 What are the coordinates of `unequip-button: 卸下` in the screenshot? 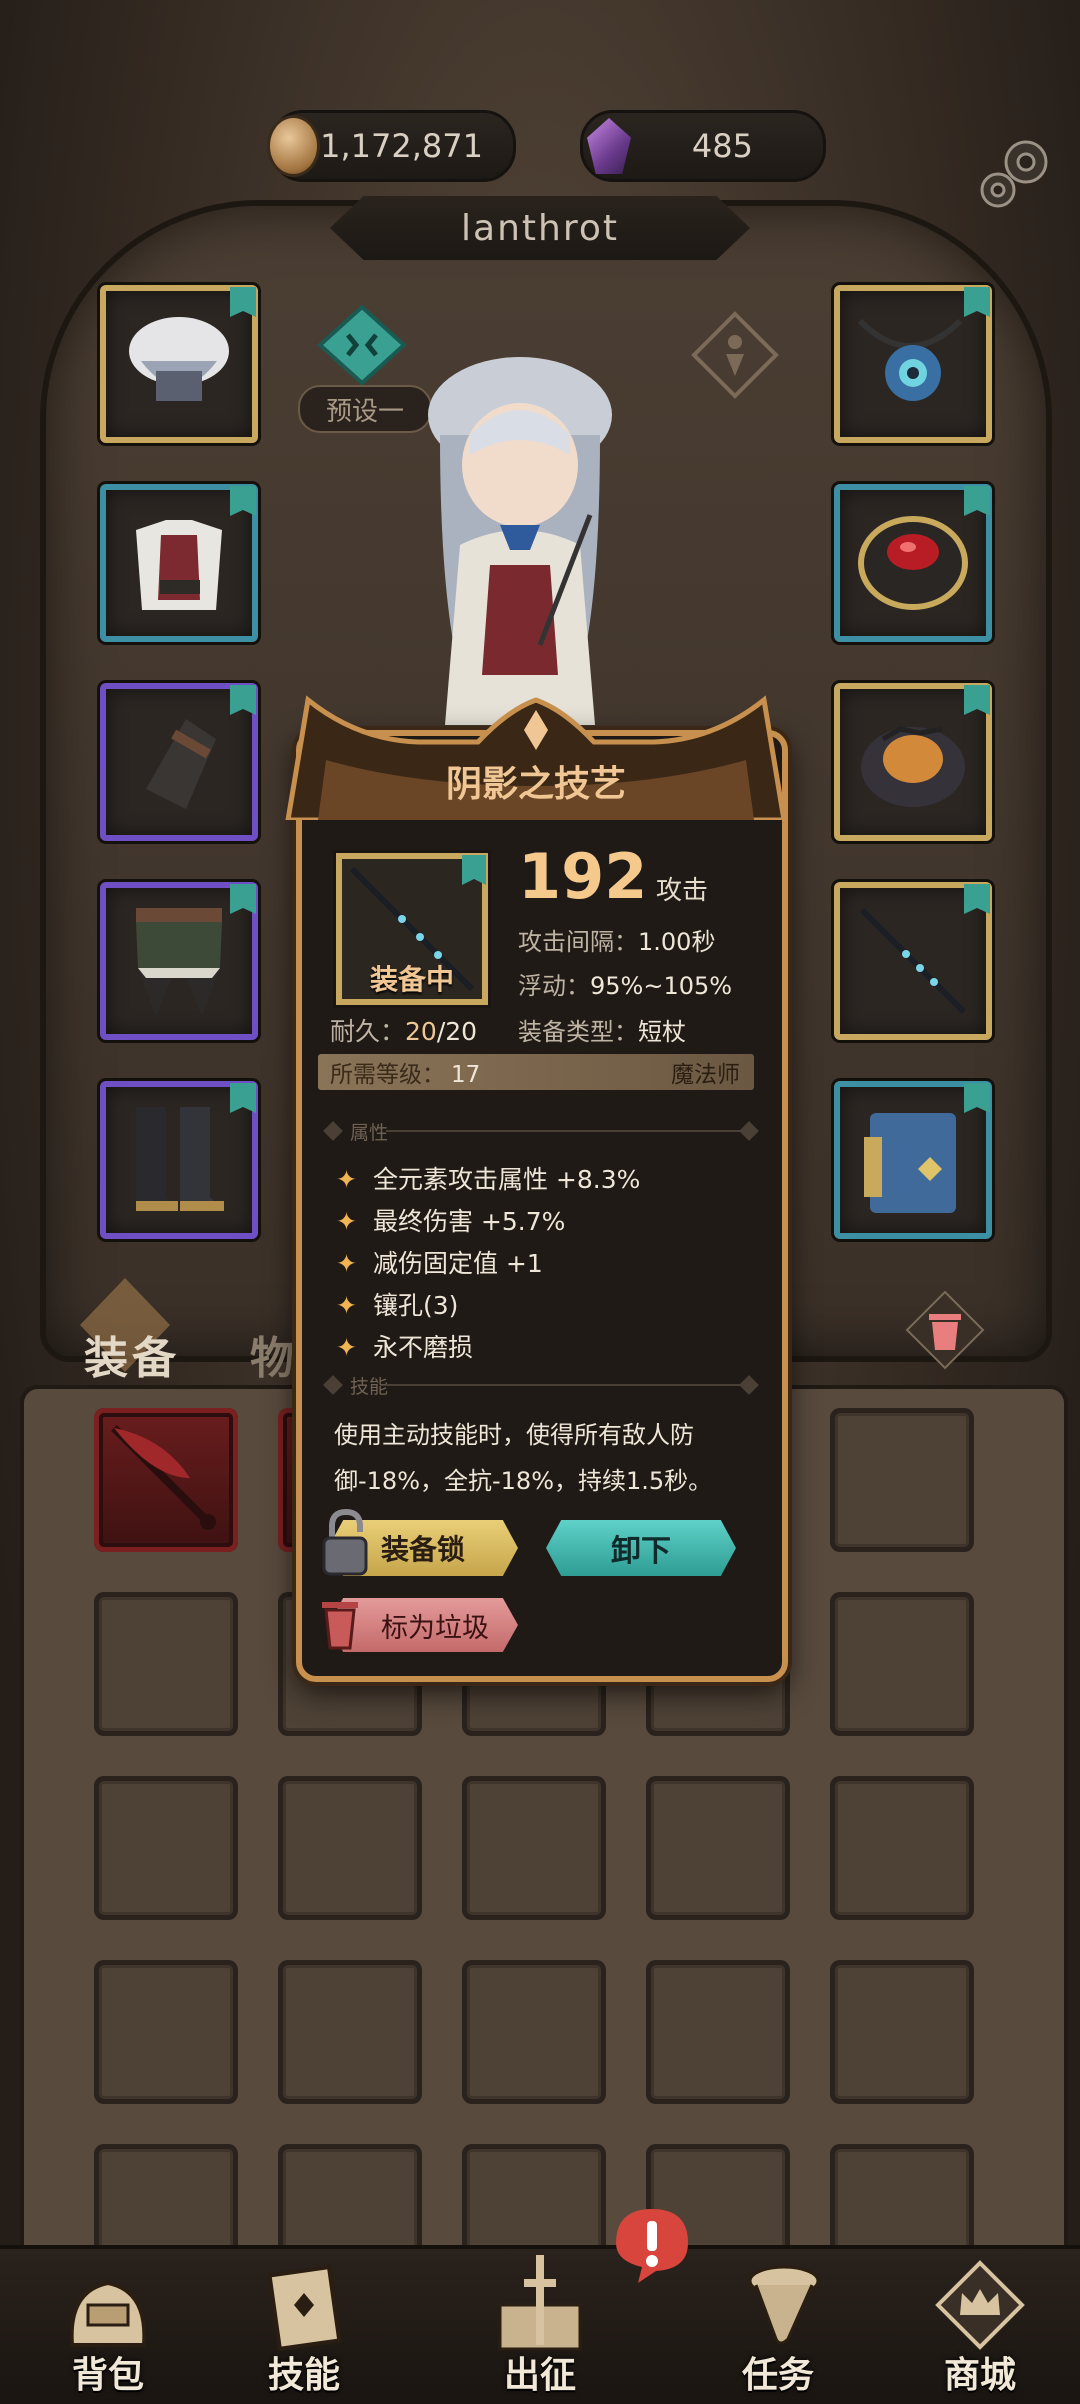 It's located at (641, 1548).